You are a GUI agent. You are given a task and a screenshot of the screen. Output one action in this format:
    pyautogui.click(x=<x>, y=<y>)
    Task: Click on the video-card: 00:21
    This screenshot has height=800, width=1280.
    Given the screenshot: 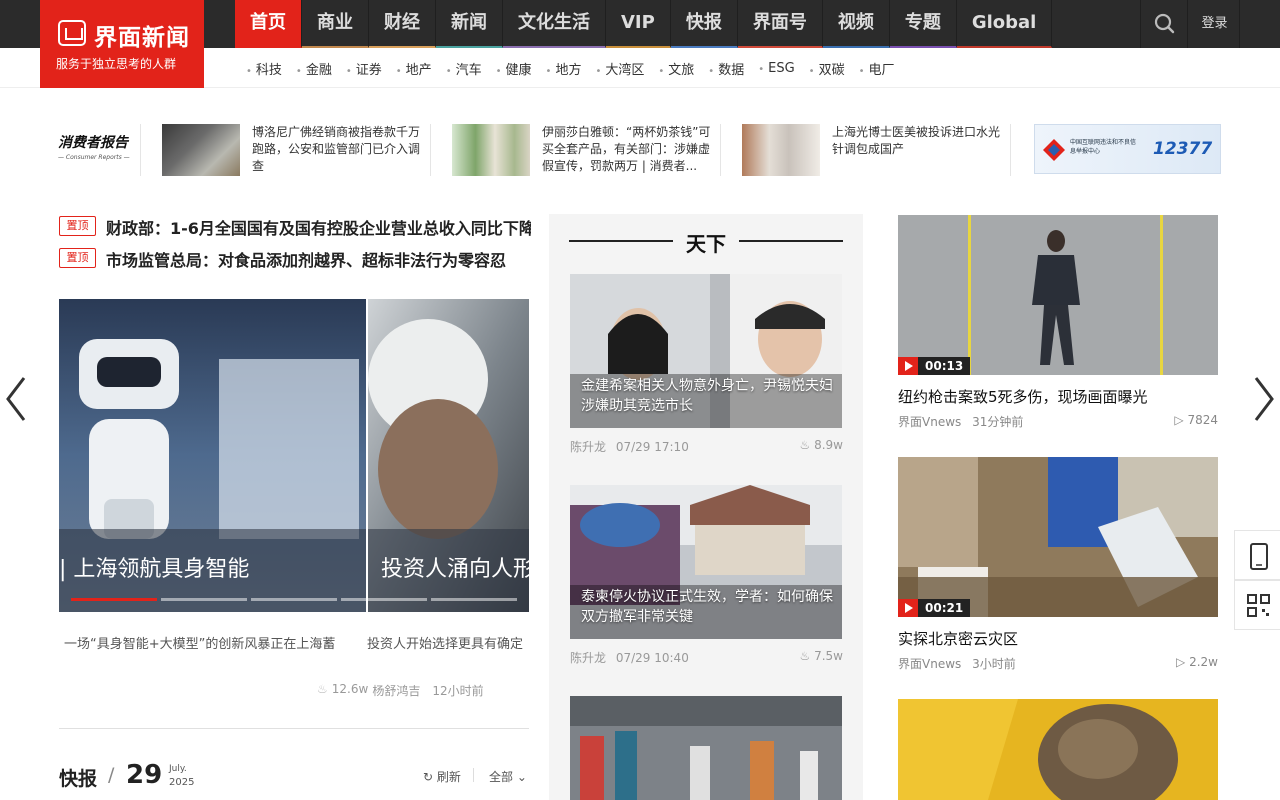 What is the action you would take?
    pyautogui.click(x=1058, y=537)
    